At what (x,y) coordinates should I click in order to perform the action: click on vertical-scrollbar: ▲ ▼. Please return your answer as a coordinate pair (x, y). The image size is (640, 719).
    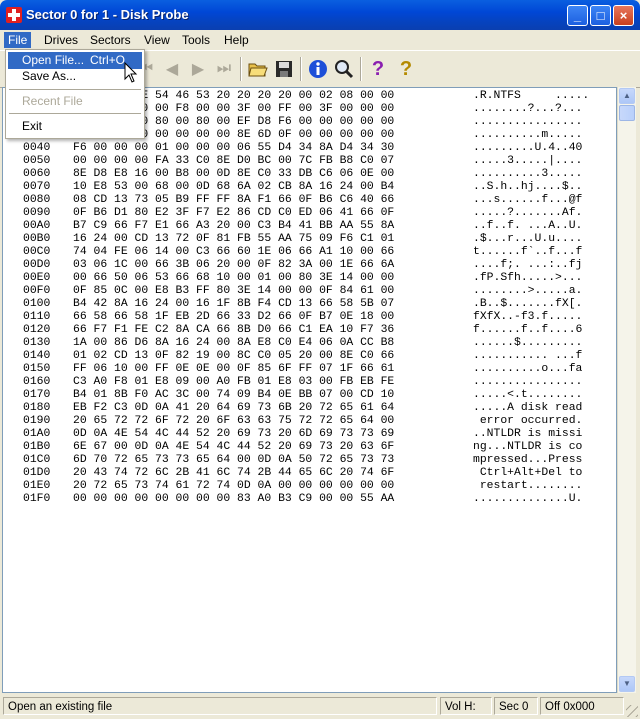
    Looking at the image, I should click on (626, 390).